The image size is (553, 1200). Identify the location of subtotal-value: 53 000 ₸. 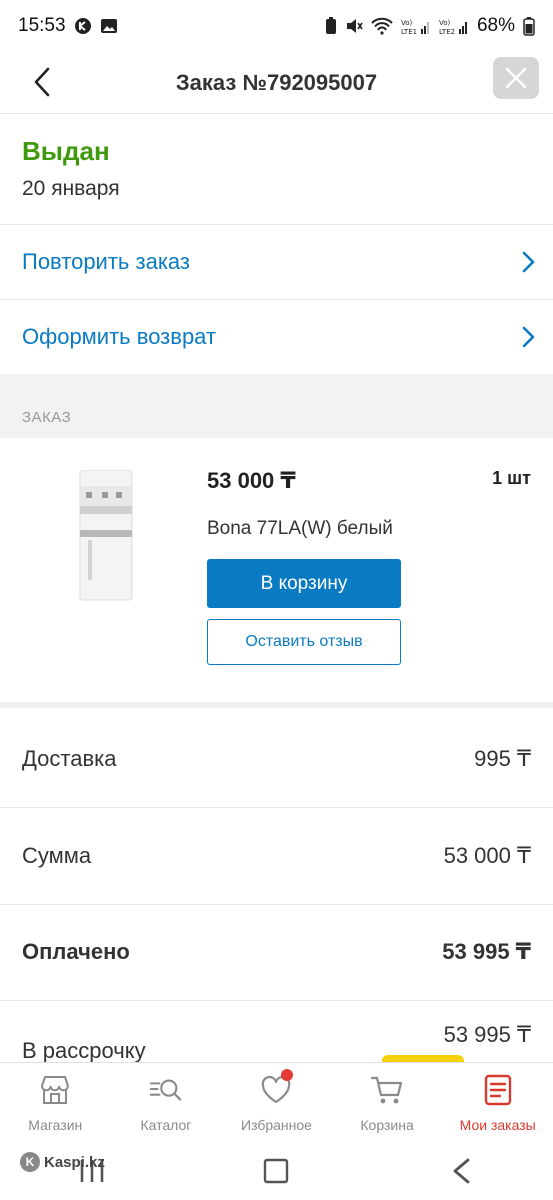
(487, 855).